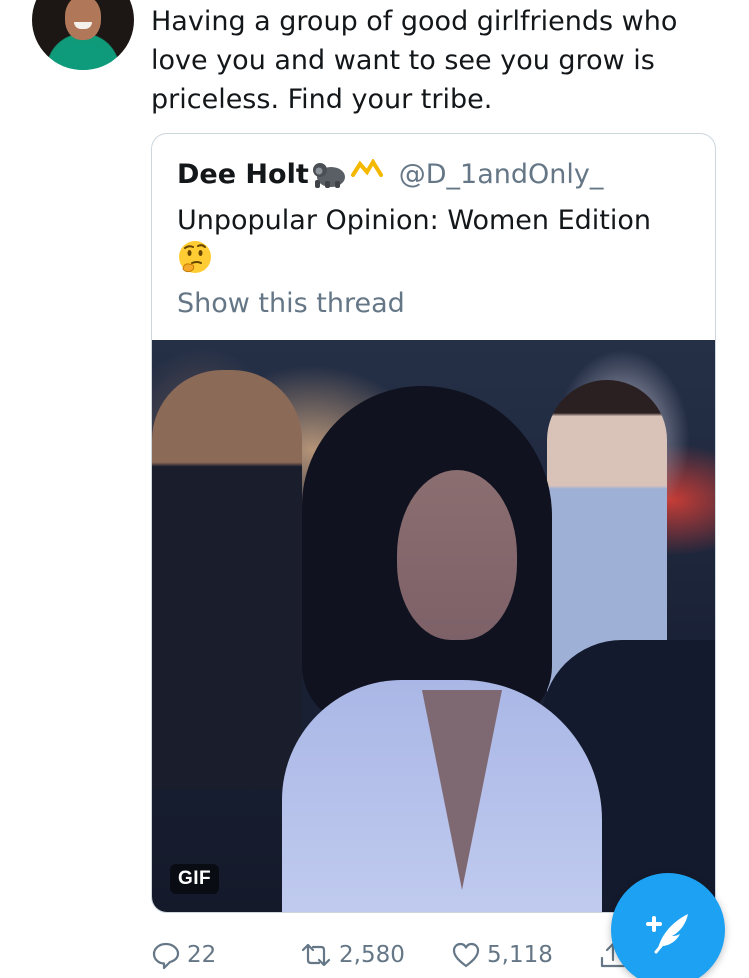 Image resolution: width=749 pixels, height=978 pixels. What do you see at coordinates (462, 790) in the screenshot?
I see `subject-neckline` at bounding box center [462, 790].